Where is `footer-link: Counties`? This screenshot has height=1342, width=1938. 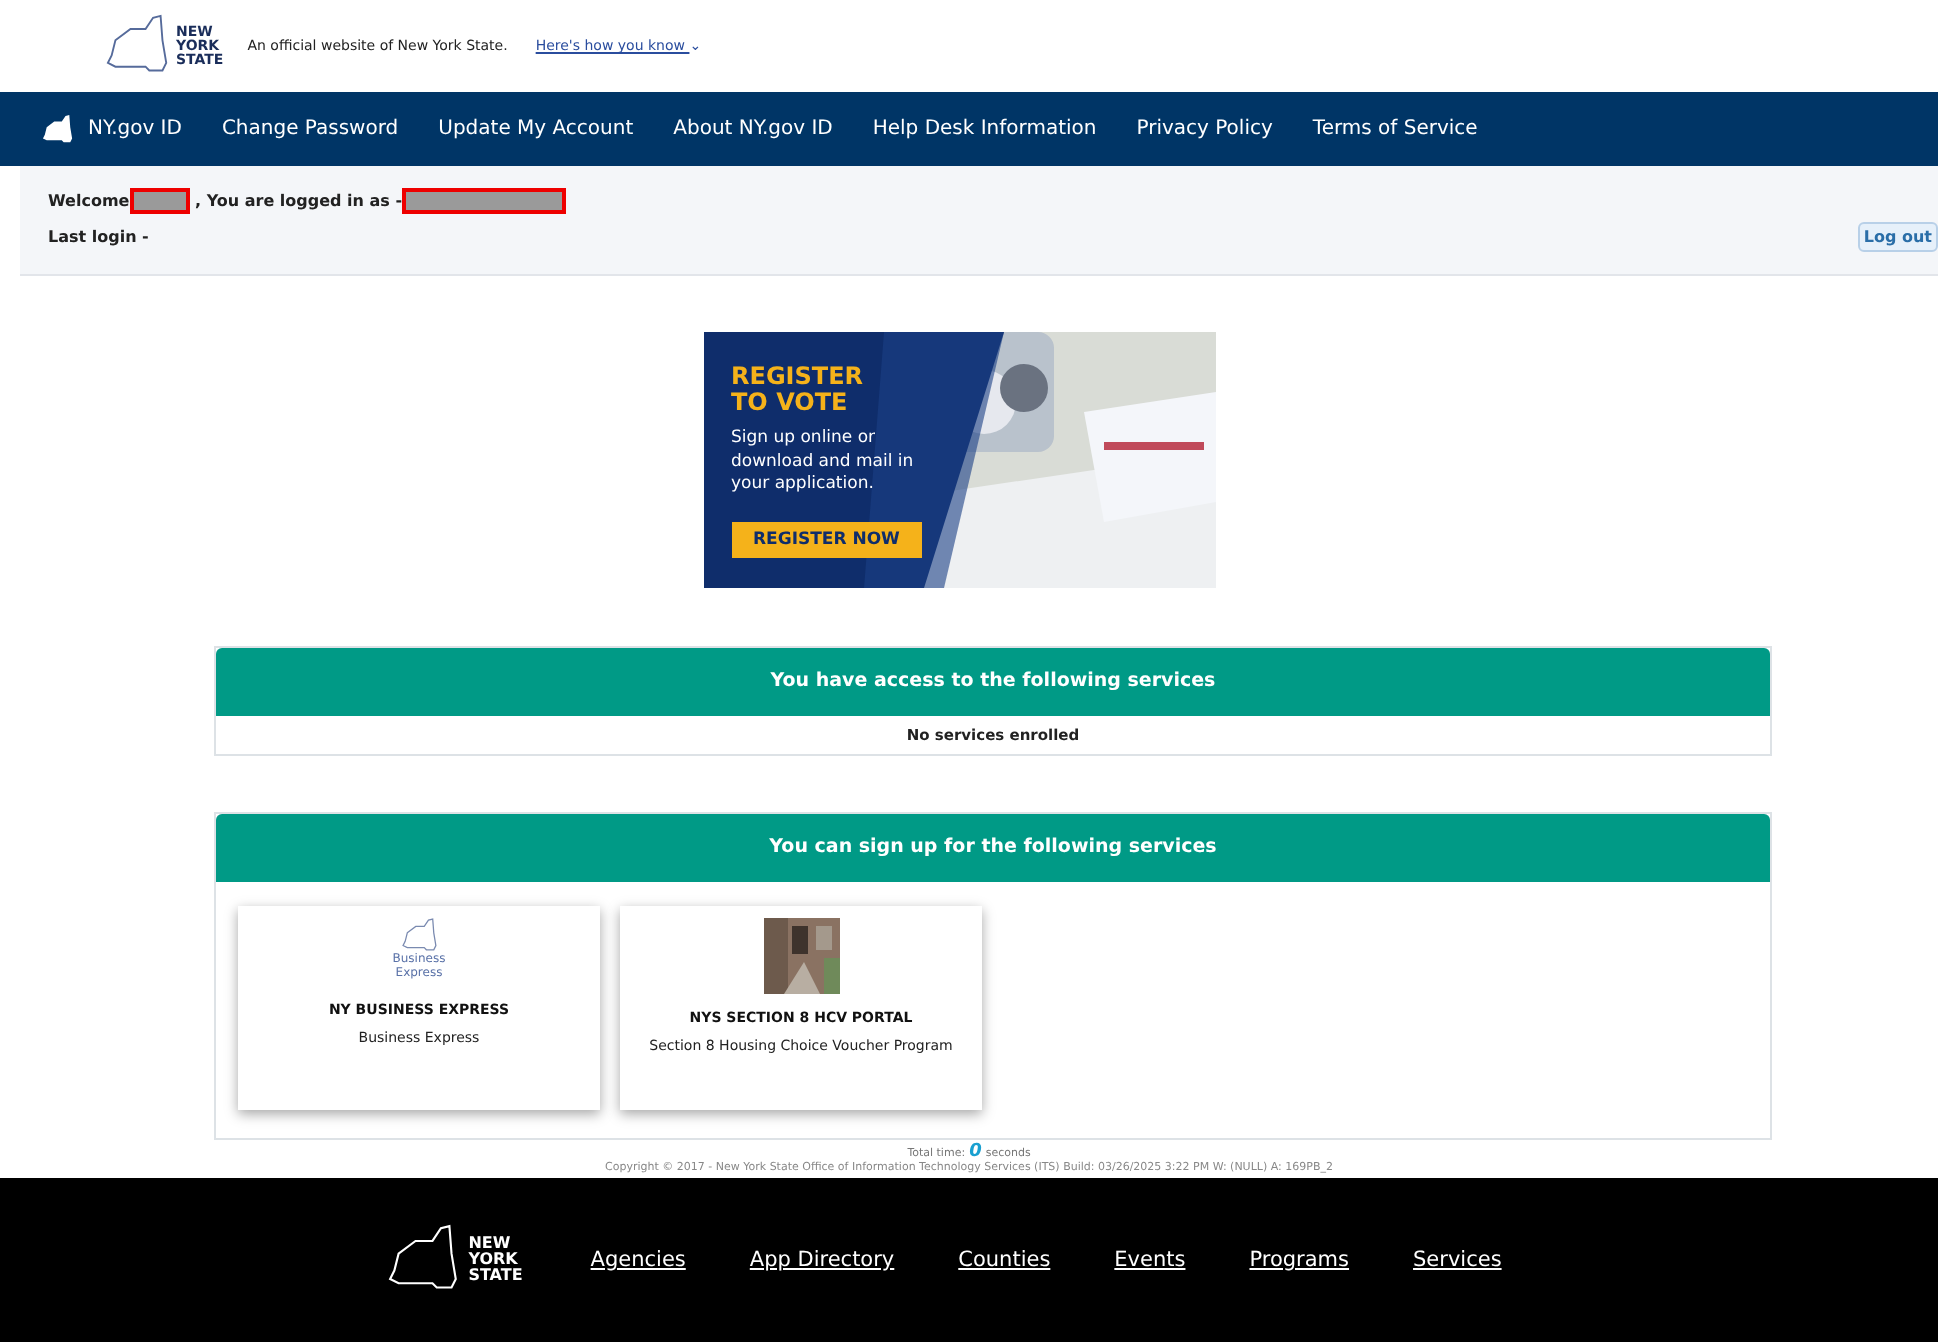 footer-link: Counties is located at coordinates (1004, 1260).